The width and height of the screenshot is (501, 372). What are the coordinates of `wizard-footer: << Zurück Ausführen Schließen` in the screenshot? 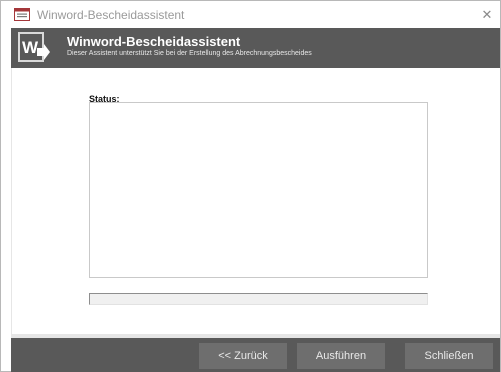 It's located at (255, 355).